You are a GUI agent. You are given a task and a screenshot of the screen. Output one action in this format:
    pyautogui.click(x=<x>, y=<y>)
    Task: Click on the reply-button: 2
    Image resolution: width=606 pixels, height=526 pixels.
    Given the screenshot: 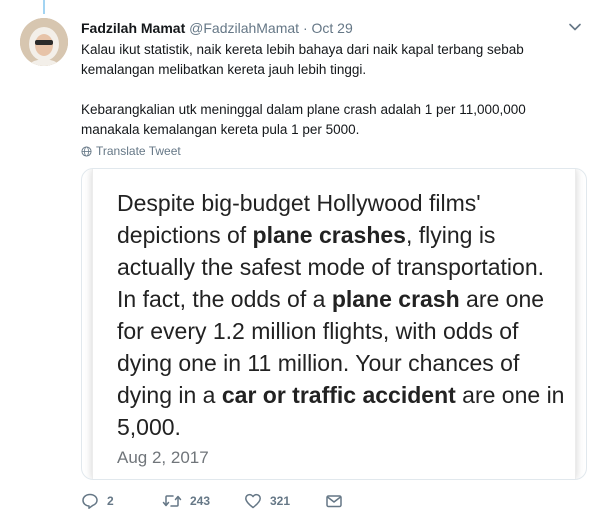 What is the action you would take?
    pyautogui.click(x=97, y=501)
    